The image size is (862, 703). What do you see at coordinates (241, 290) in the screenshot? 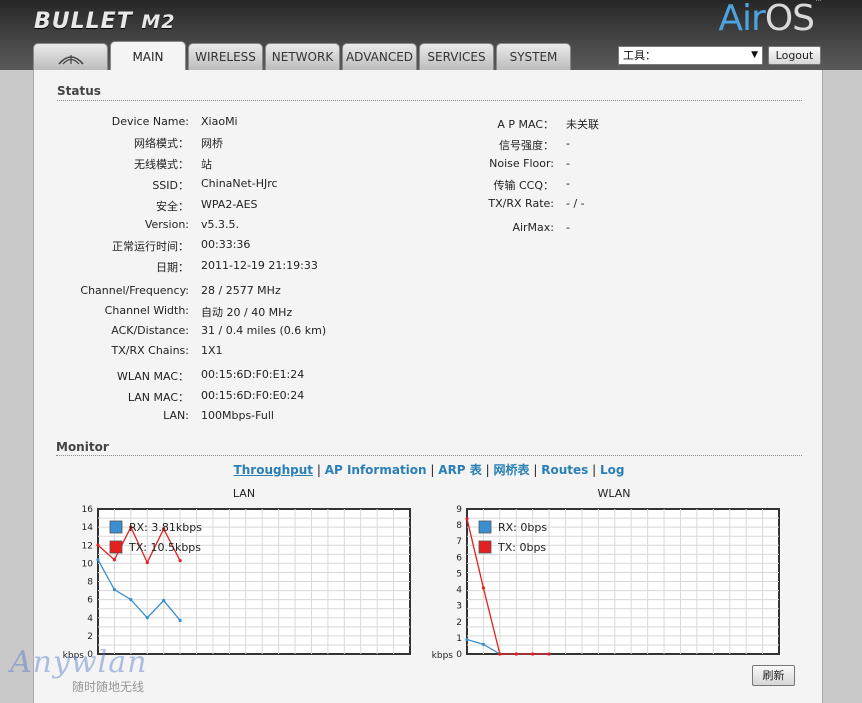
I see `status-value-channel-frequency: 28 / 2577 MHz` at bounding box center [241, 290].